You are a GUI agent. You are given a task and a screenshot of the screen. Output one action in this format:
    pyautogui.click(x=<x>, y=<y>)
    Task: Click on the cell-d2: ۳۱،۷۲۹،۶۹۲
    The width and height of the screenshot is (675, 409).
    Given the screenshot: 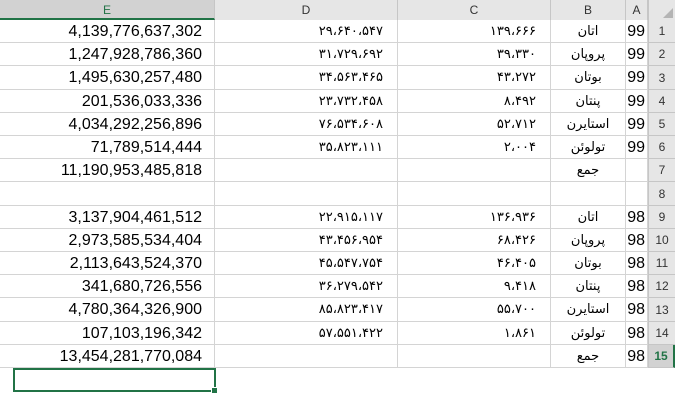 What is the action you would take?
    pyautogui.click(x=306, y=54)
    